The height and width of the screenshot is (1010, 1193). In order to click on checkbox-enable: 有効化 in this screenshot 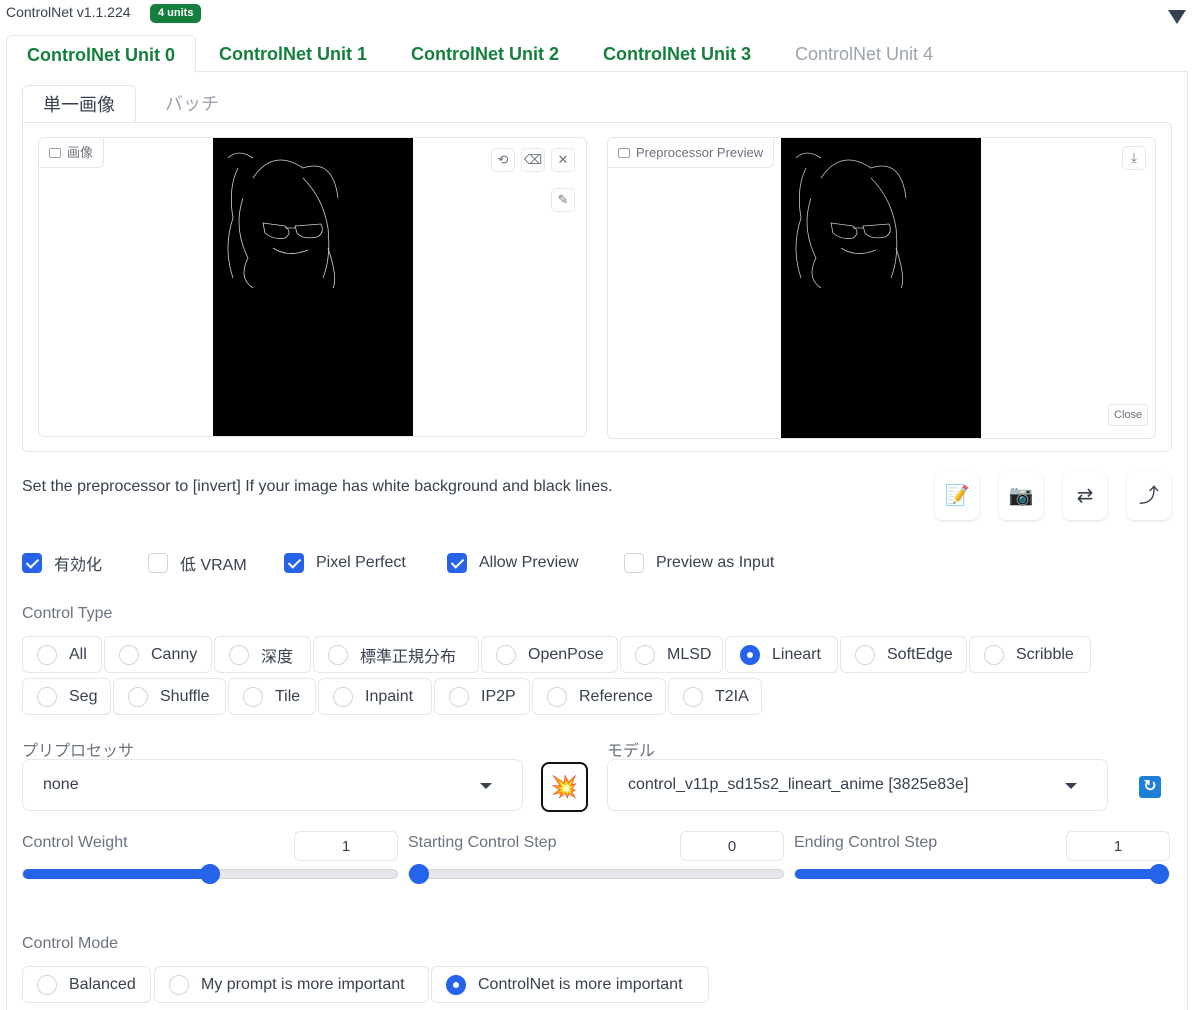, I will do `click(62, 563)`.